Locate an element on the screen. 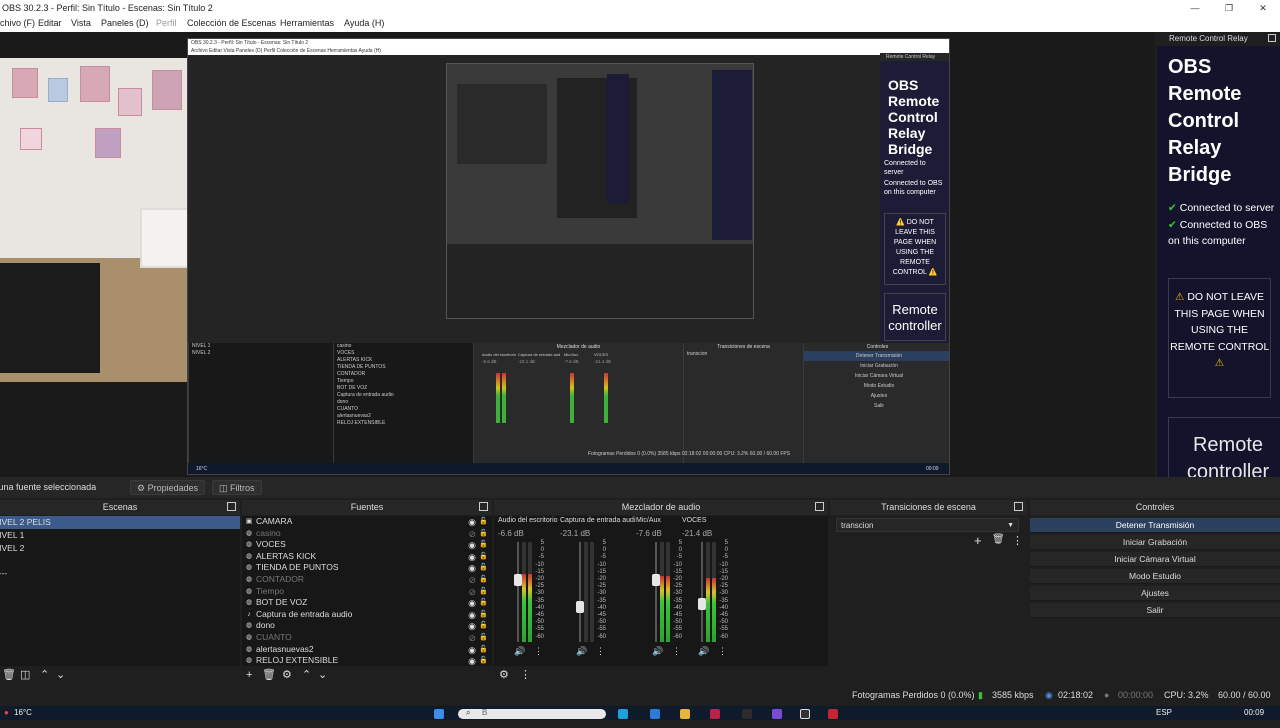 The width and height of the screenshot is (1280, 728). folder-icon is located at coordinates (685, 714).